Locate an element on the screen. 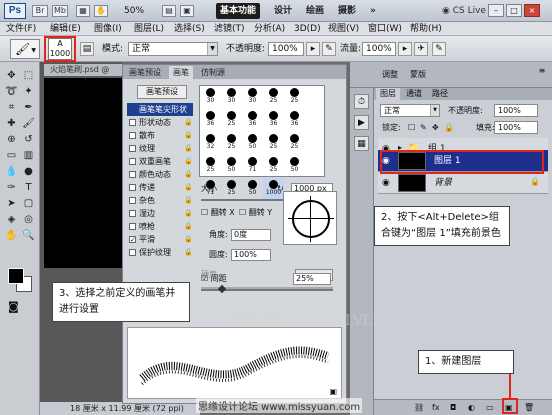  dodge-tool-icon: ● is located at coordinates (28, 172).